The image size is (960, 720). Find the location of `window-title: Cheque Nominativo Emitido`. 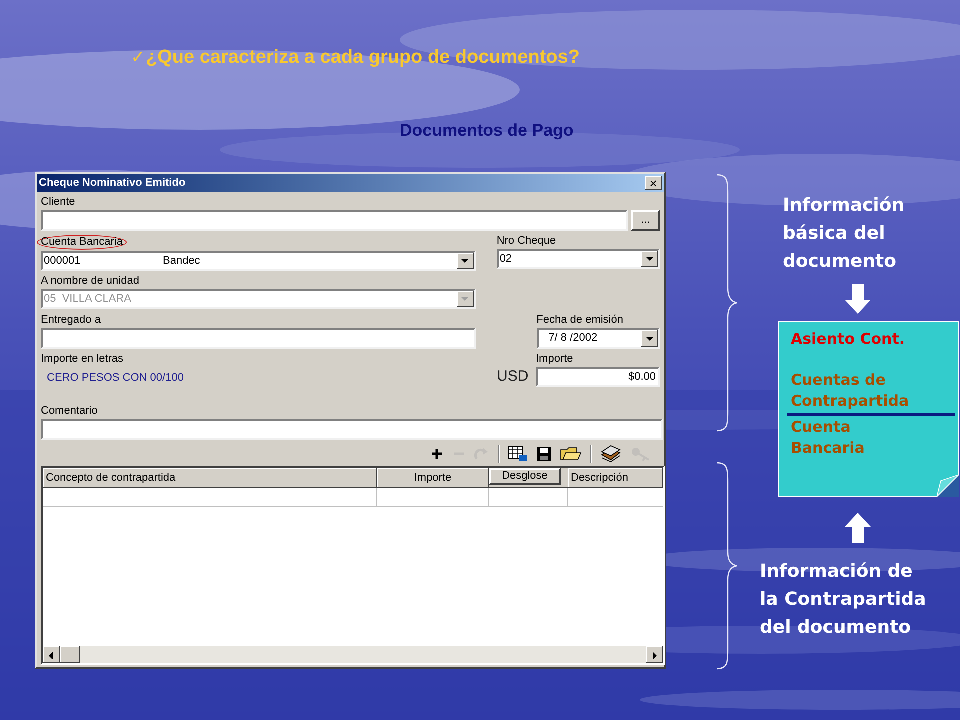

window-title: Cheque Nominativo Emitido is located at coordinates (112, 183).